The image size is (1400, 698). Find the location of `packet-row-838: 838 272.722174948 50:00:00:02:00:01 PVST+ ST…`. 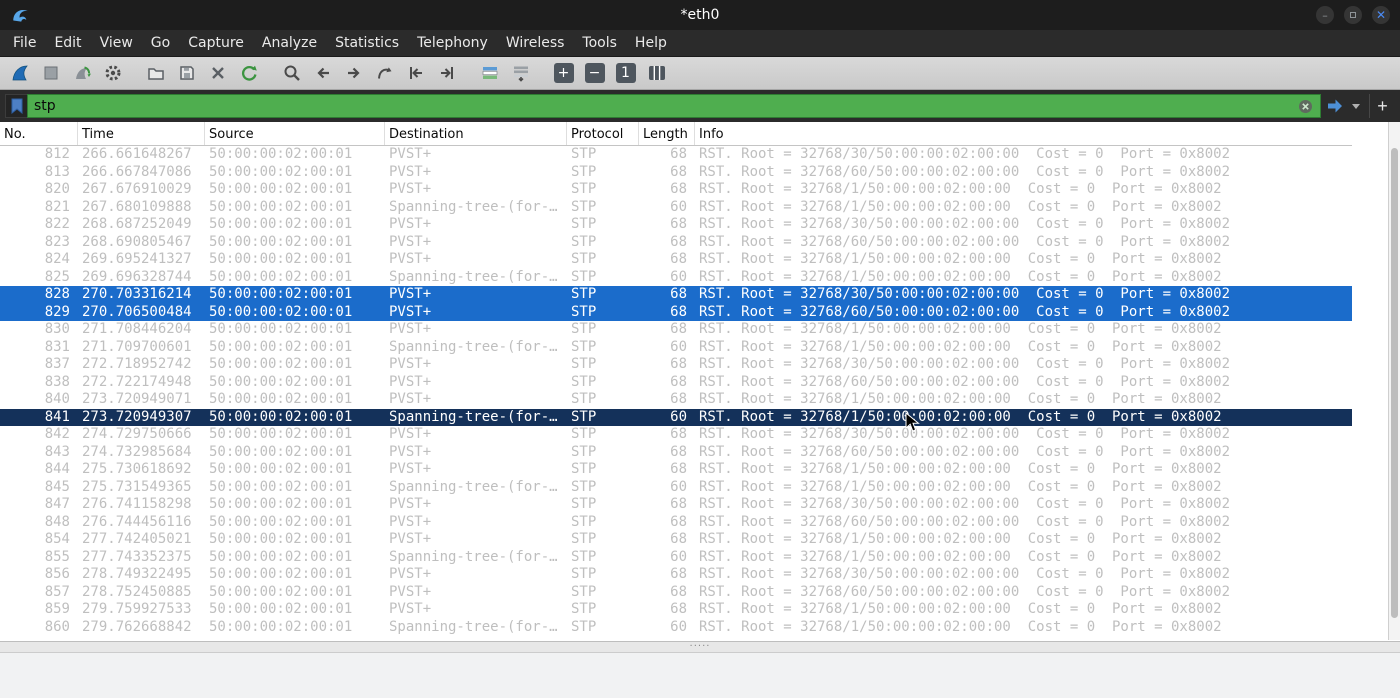

packet-row-838: 838 272.722174948 50:00:00:02:00:01 PVST+ ST… is located at coordinates (676, 383).